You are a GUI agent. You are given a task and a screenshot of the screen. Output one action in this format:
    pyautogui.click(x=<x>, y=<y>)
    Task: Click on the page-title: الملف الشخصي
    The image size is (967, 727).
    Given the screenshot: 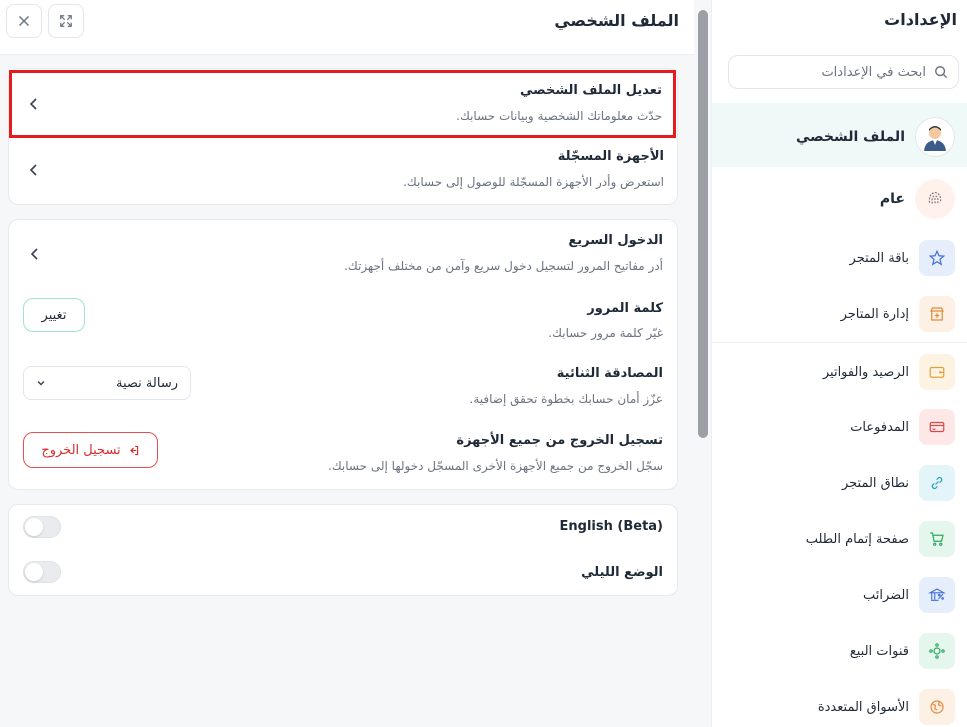 What is the action you would take?
    pyautogui.click(x=616, y=20)
    